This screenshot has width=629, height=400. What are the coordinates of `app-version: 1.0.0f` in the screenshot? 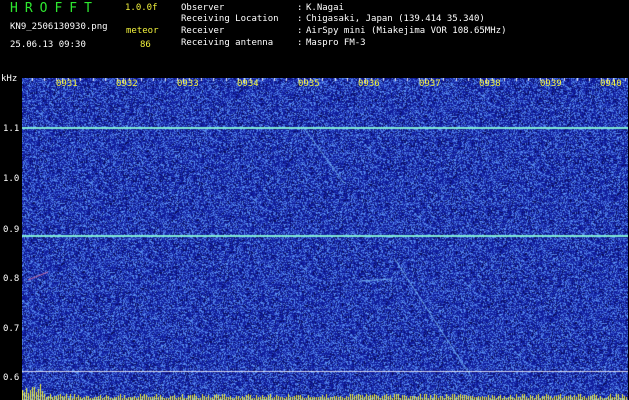 It's located at (141, 8).